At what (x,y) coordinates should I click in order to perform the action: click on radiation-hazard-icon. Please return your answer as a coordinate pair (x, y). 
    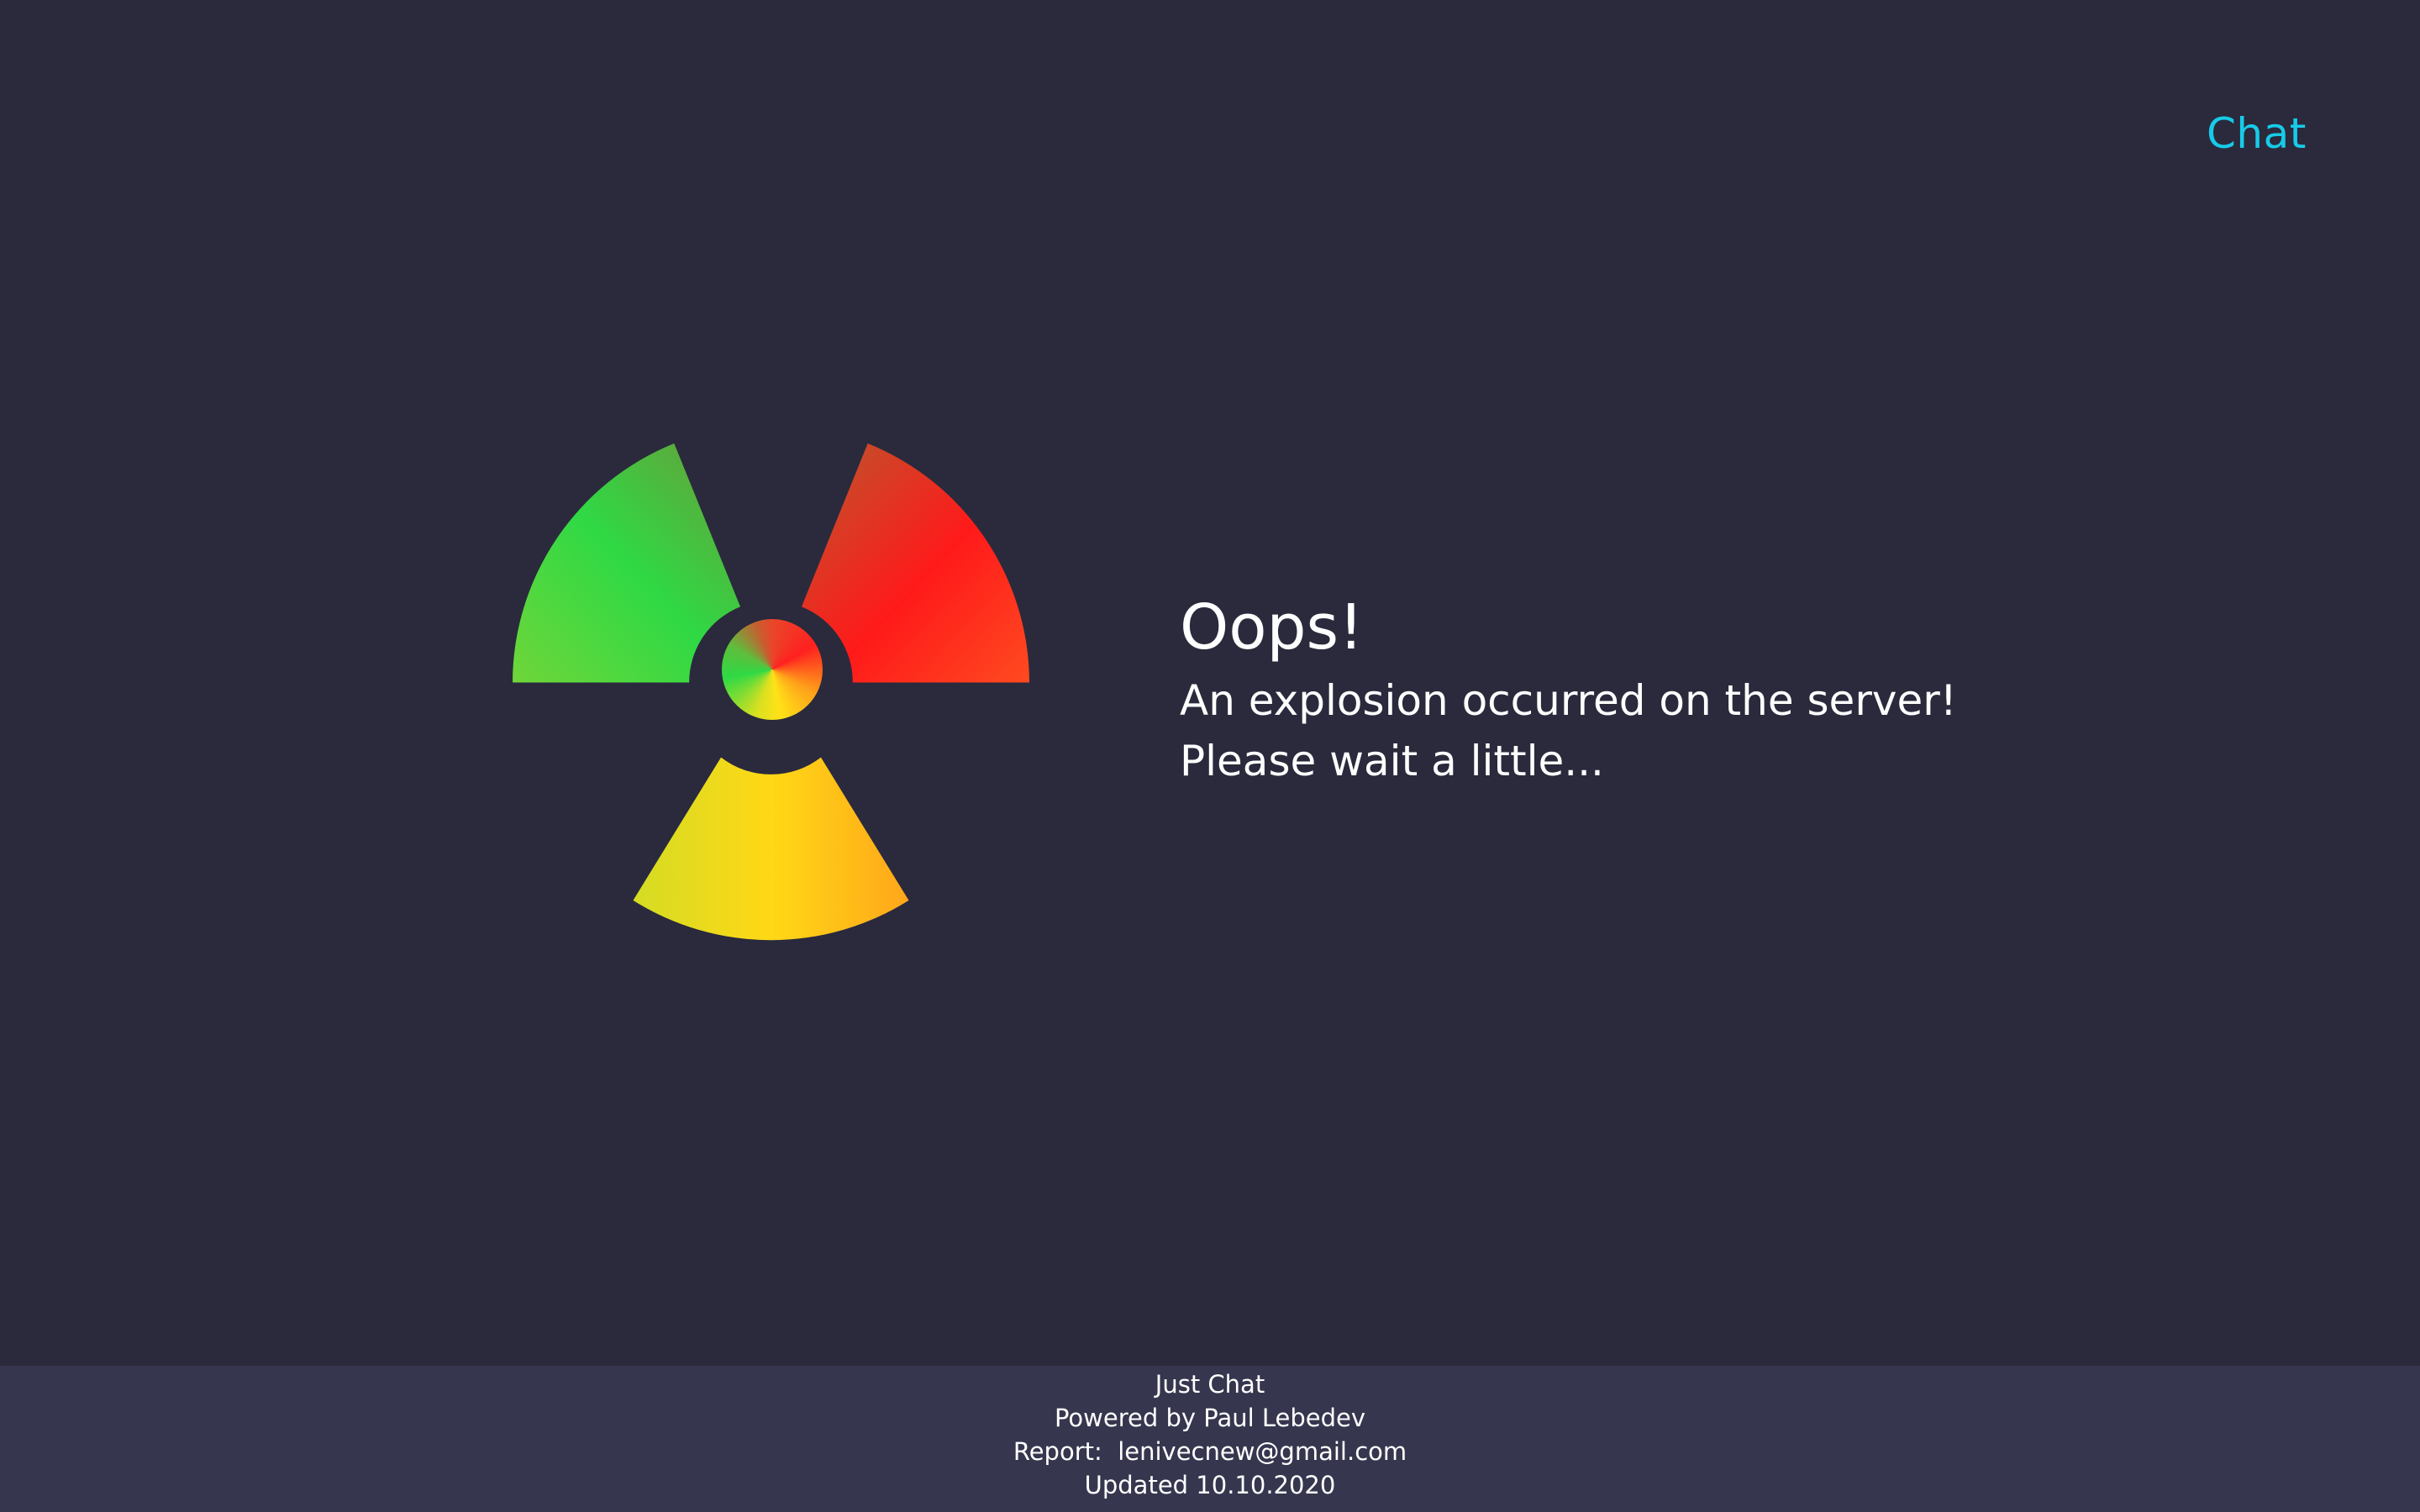
    Looking at the image, I should click on (771, 682).